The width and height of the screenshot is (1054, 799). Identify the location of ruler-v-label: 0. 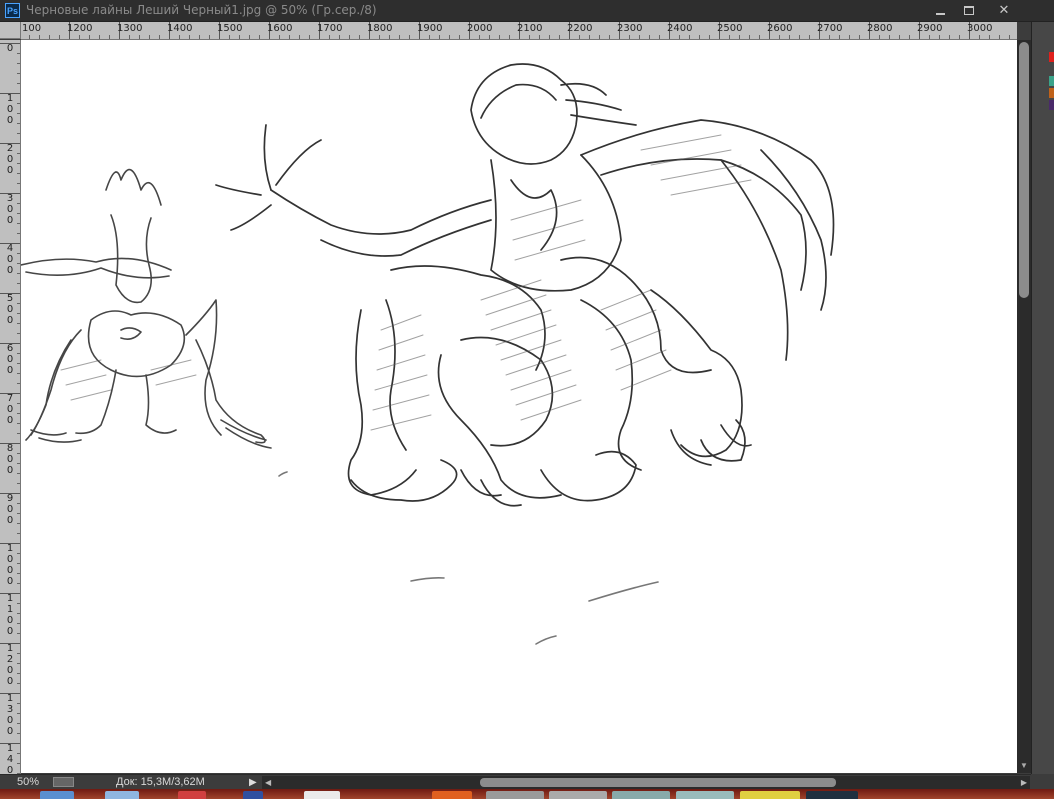
(10, 48).